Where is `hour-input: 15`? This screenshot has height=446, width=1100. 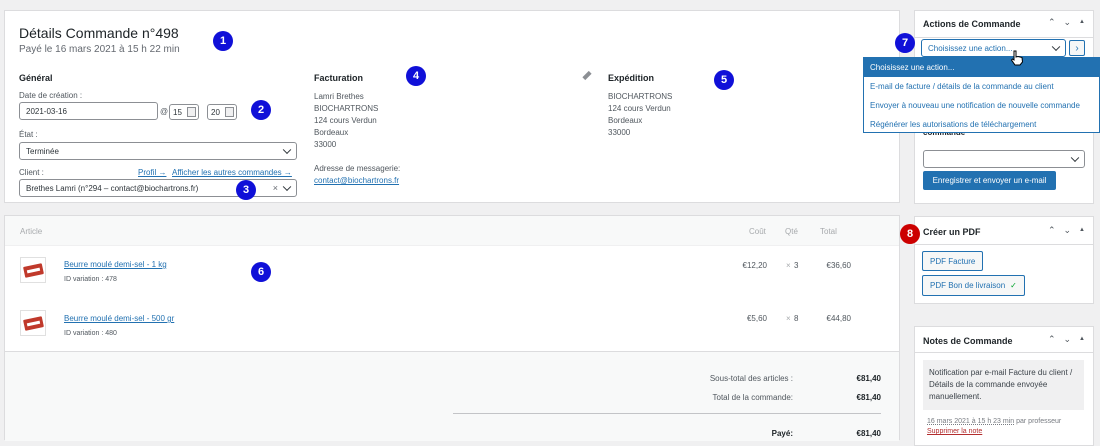 hour-input: 15 is located at coordinates (184, 112).